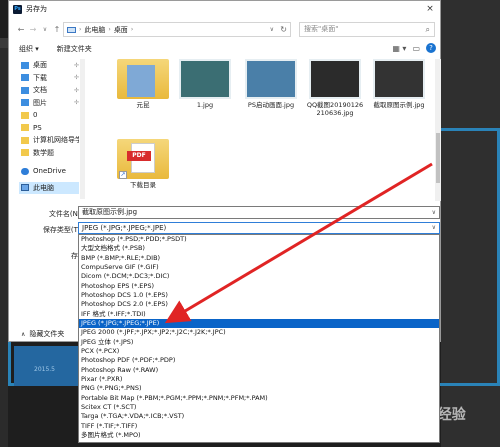 Image resolution: width=500 pixels, height=447 pixels. What do you see at coordinates (259, 286) in the screenshot?
I see `dropdown-option: Photoshop EPS (*.EPS)` at bounding box center [259, 286].